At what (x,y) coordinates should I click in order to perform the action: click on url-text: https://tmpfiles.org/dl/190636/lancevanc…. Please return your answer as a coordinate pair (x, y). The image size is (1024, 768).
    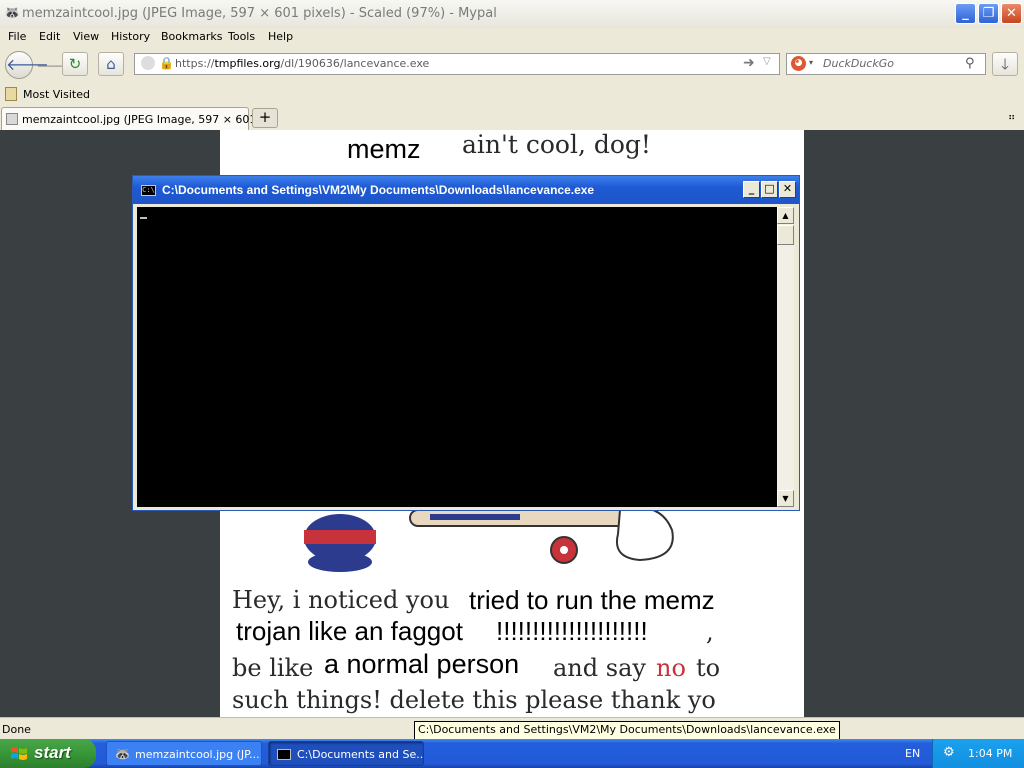
    Looking at the image, I should click on (302, 63).